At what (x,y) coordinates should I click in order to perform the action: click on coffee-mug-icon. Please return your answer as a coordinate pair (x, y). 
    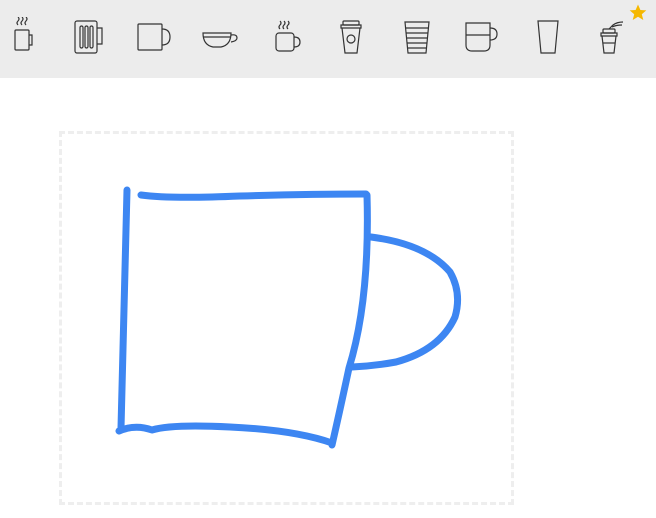
    Looking at the image, I should click on (154, 37).